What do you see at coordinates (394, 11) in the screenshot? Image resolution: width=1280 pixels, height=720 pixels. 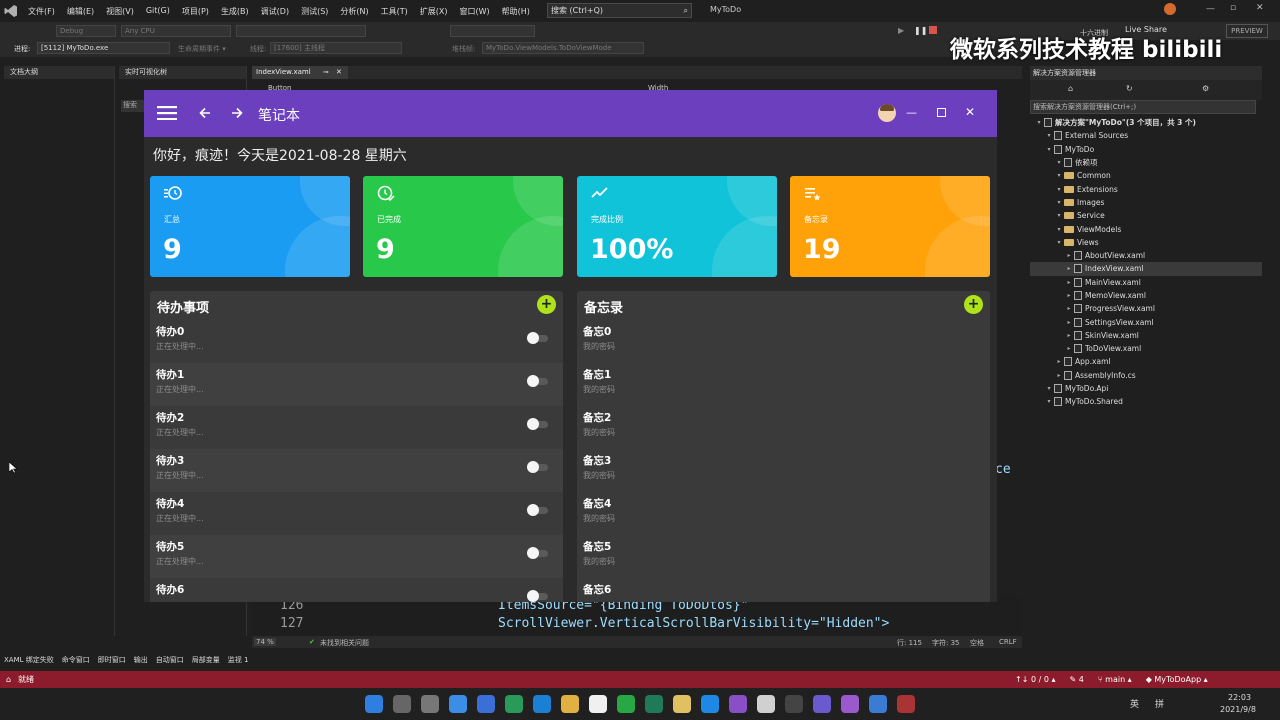 I see `menu-item: 工具(T)` at bounding box center [394, 11].